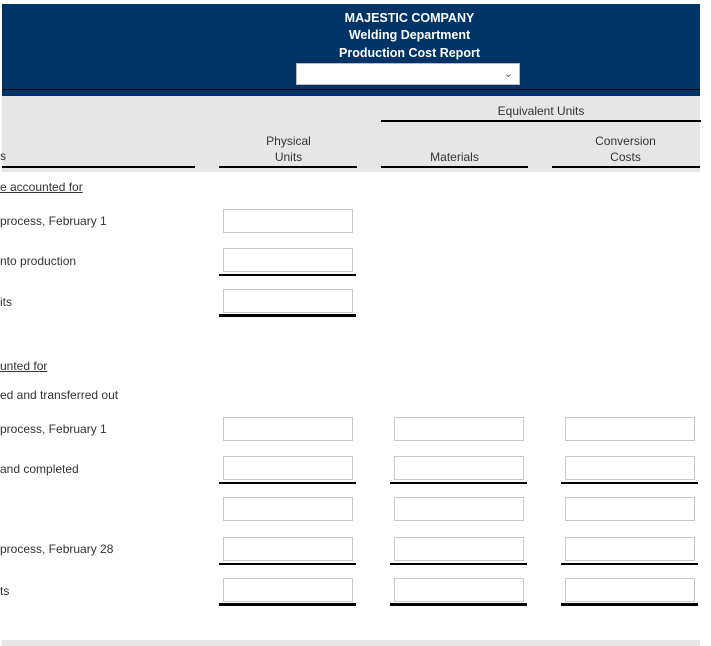 Image resolution: width=711 pixels, height=646 pixels. What do you see at coordinates (630, 549) in the screenshot?
I see `conversion-wip-feb28-input` at bounding box center [630, 549].